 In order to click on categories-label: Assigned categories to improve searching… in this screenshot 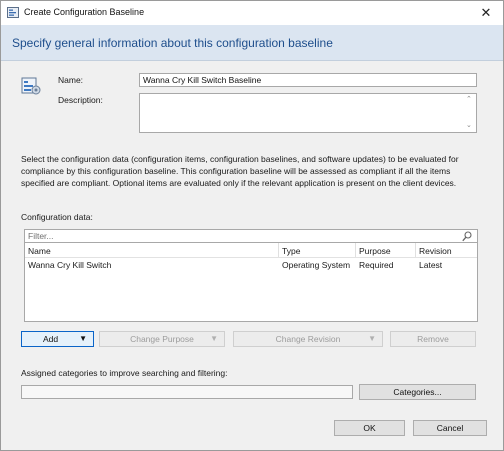, I will do `click(124, 373)`.